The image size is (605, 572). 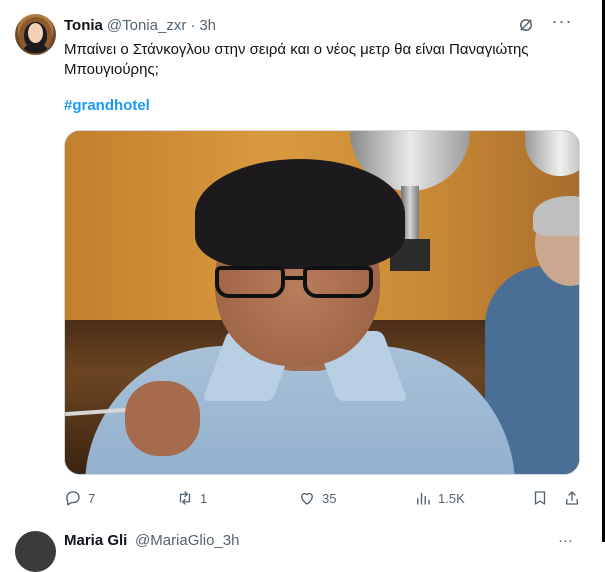 I want to click on next-tweet-author-handle: @MariaGlio_3h, so click(x=187, y=540).